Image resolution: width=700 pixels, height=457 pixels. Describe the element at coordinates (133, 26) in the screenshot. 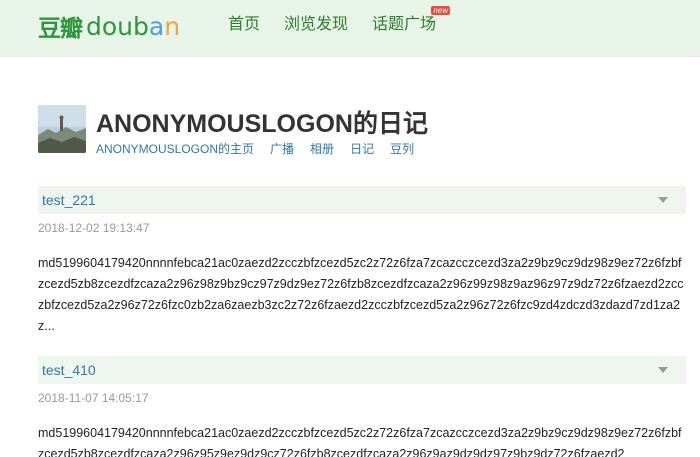

I see `logo-english-text: douban` at that location.